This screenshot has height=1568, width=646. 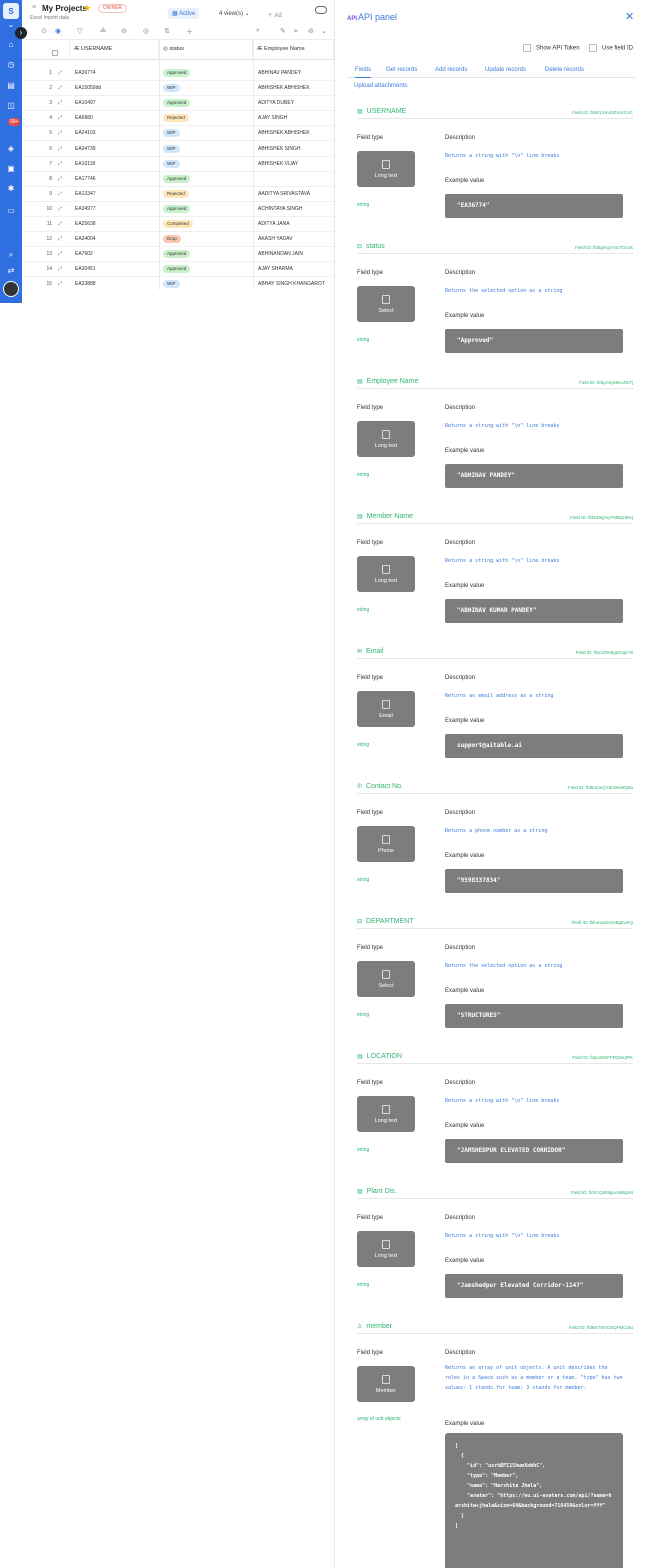 I want to click on template-icon: ▤, so click(x=11, y=86).